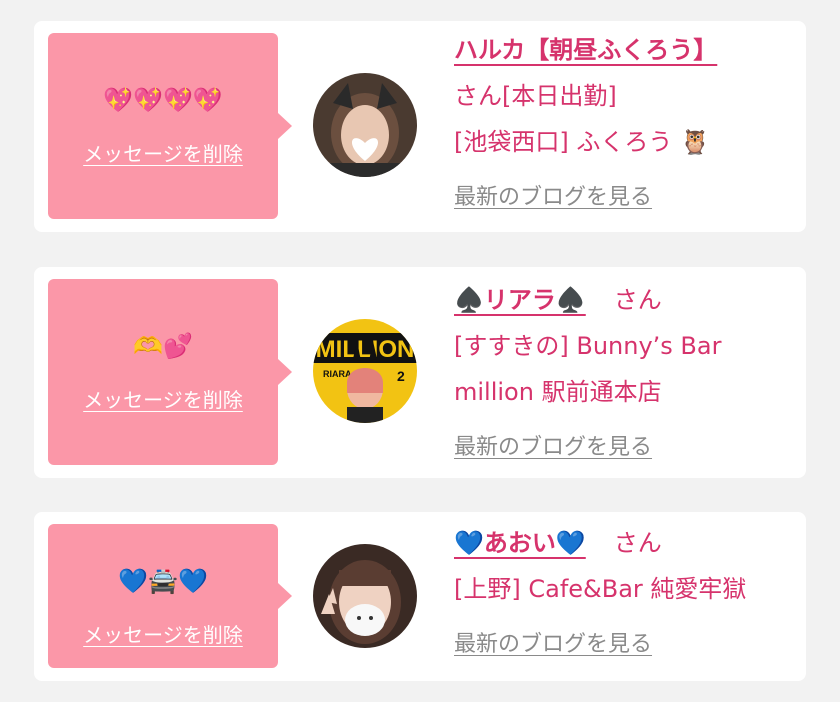 Image resolution: width=840 pixels, height=702 pixels. What do you see at coordinates (163, 100) in the screenshot?
I see `message-emoji: 💖💖💖💖` at bounding box center [163, 100].